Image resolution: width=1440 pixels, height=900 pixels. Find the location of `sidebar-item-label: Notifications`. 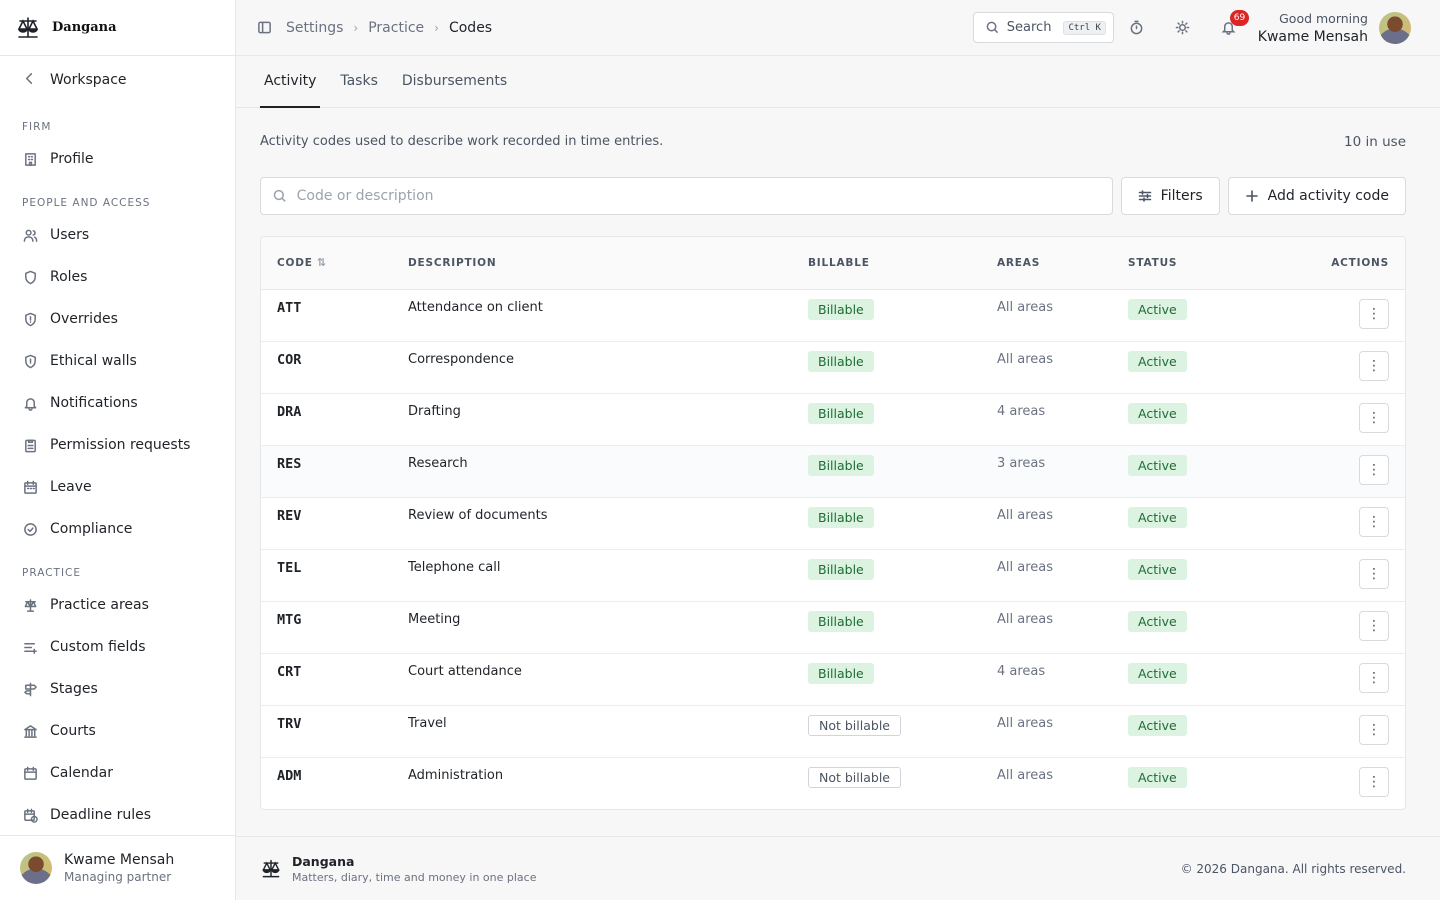

sidebar-item-label: Notifications is located at coordinates (94, 403).